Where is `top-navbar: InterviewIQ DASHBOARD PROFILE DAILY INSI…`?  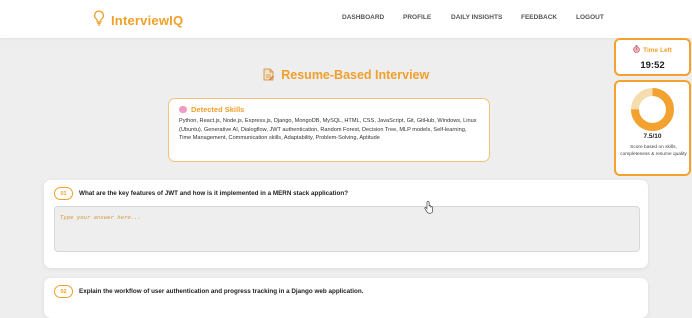
top-navbar: InterviewIQ DASHBOARD PROFILE DAILY INSI… is located at coordinates (346, 19).